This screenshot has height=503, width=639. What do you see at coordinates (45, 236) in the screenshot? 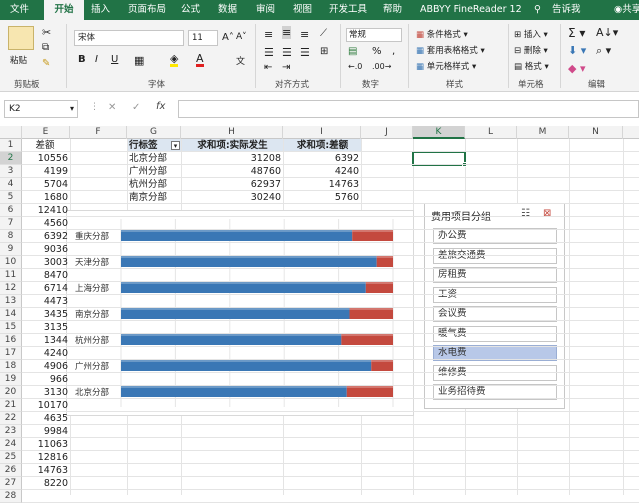
I see `column-e-cell: 6392` at bounding box center [45, 236].